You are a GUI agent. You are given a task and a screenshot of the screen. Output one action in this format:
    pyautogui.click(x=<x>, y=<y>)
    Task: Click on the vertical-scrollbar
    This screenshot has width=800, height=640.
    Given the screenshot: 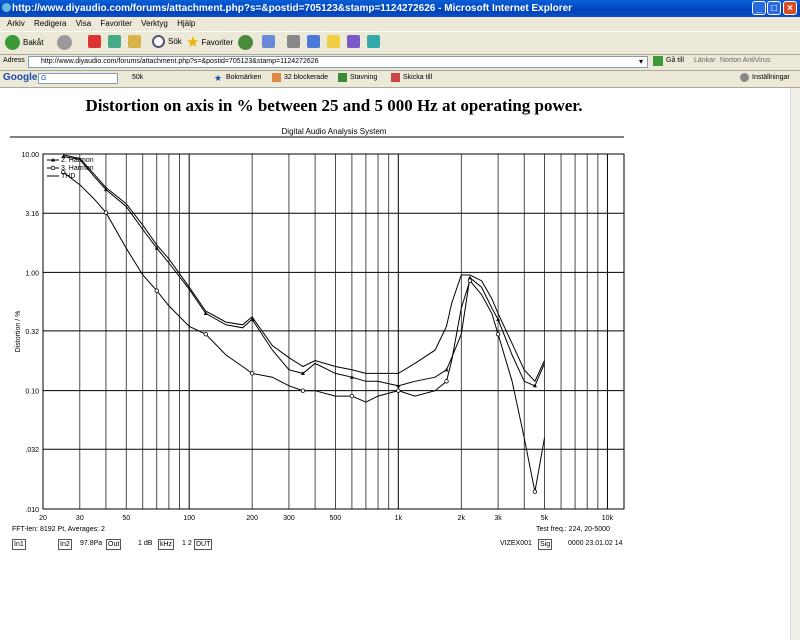 What is the action you would take?
    pyautogui.click(x=795, y=364)
    